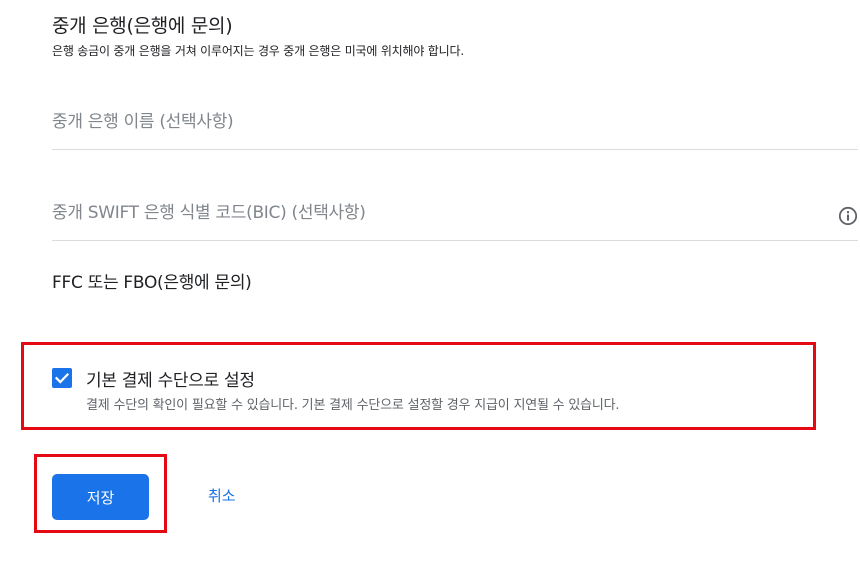 The width and height of the screenshot is (860, 564). I want to click on default-payment-checkbox, so click(62, 378).